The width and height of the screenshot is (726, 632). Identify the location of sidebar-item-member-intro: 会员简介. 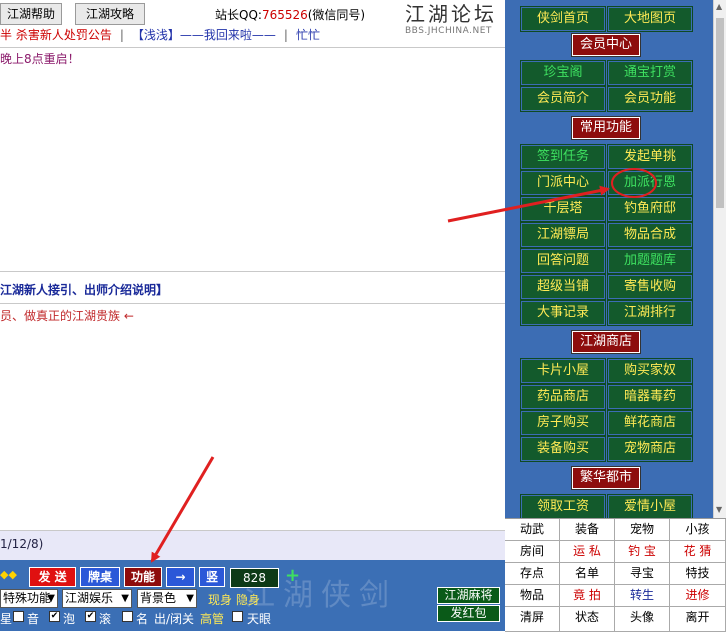
(563, 99).